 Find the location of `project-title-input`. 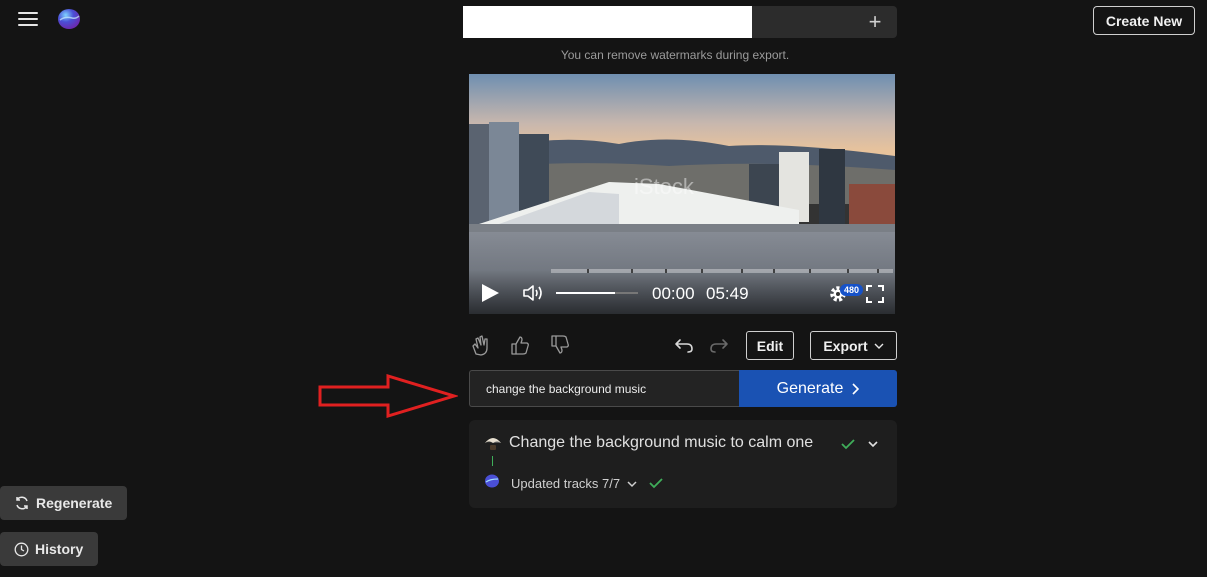

project-title-input is located at coordinates (607, 22).